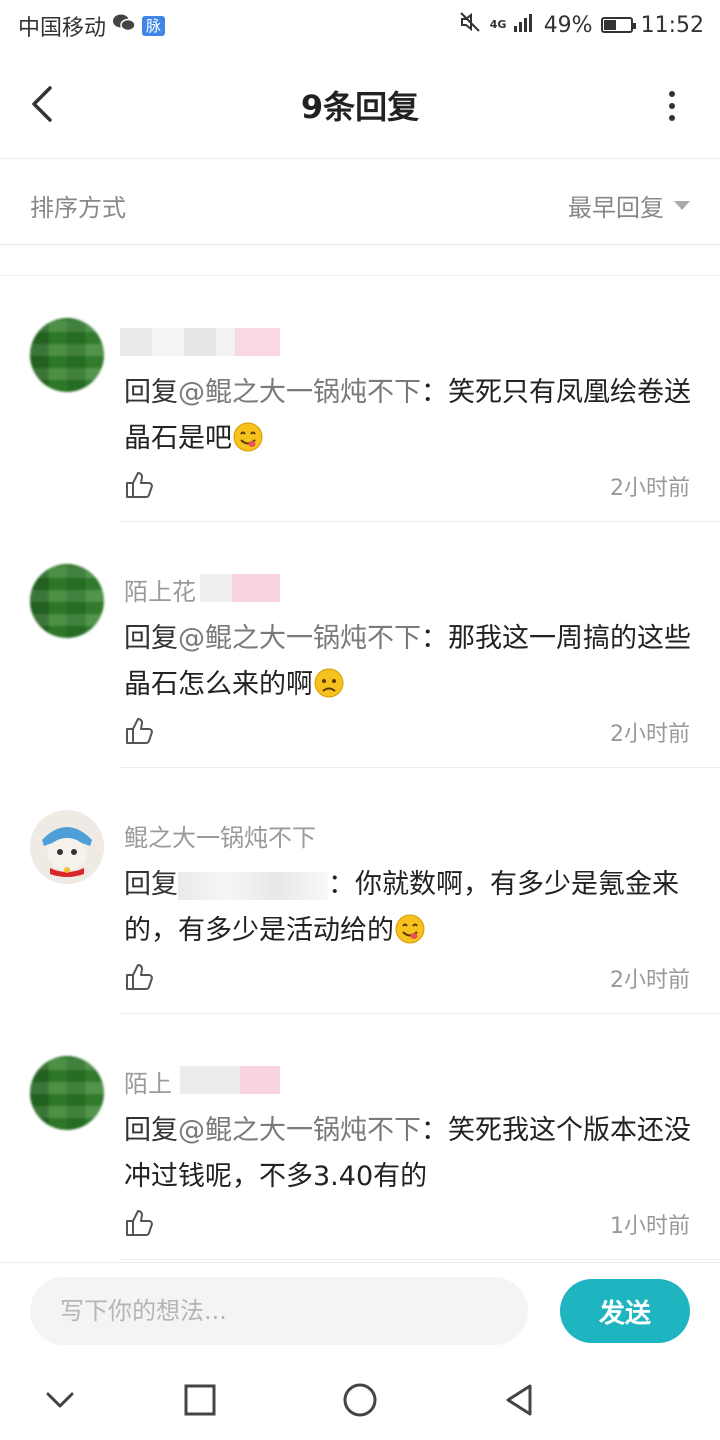  Describe the element at coordinates (682, 205) in the screenshot. I see `caret-down-icon` at that location.